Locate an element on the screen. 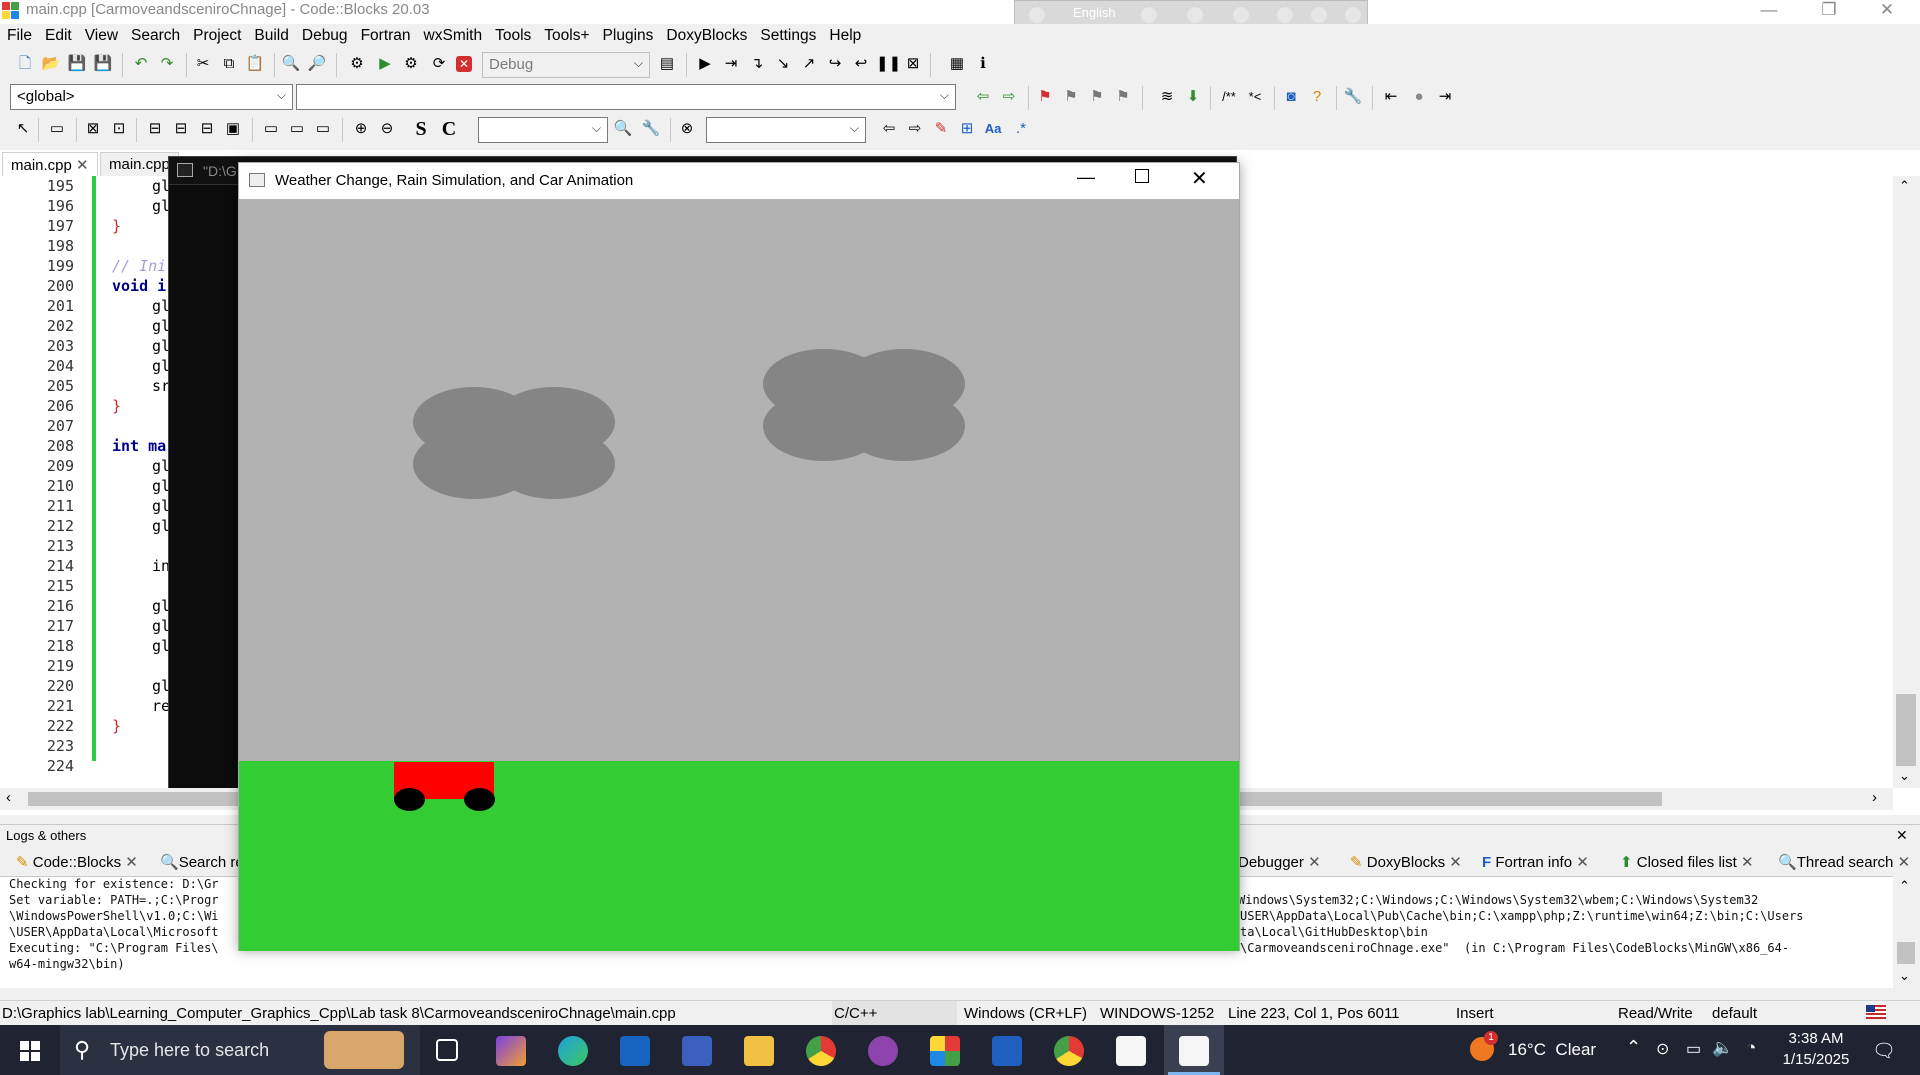 The image size is (1920, 1075). pointer-icon: ↖ is located at coordinates (23, 129).